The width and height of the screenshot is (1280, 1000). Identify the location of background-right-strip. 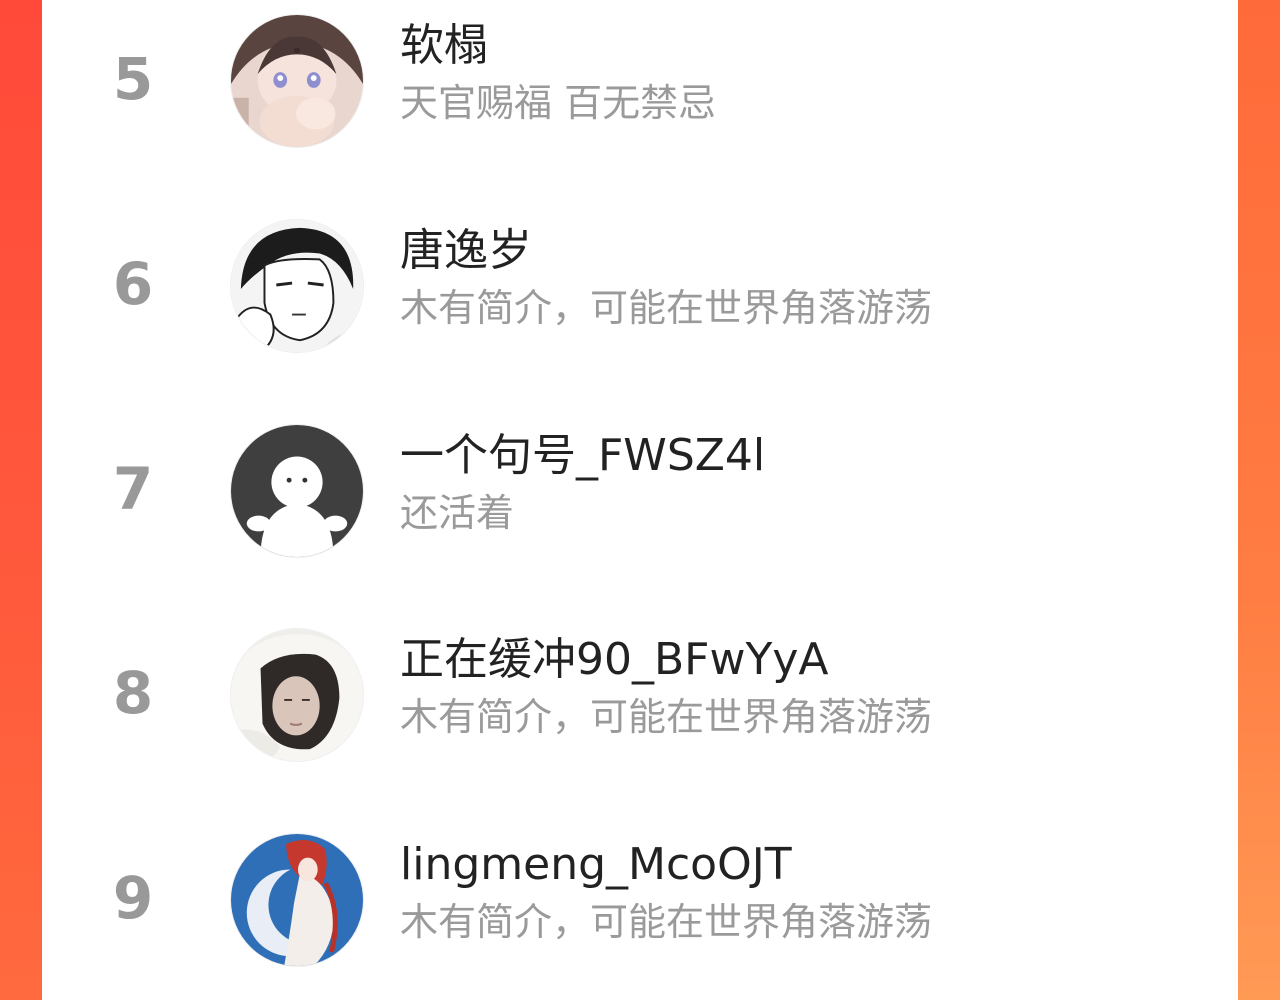
(1259, 500).